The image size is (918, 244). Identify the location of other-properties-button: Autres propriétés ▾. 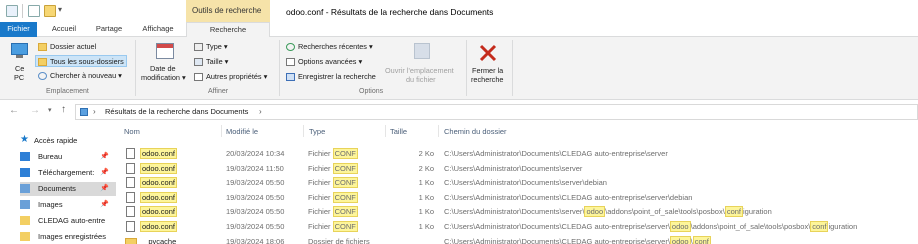
(230, 77).